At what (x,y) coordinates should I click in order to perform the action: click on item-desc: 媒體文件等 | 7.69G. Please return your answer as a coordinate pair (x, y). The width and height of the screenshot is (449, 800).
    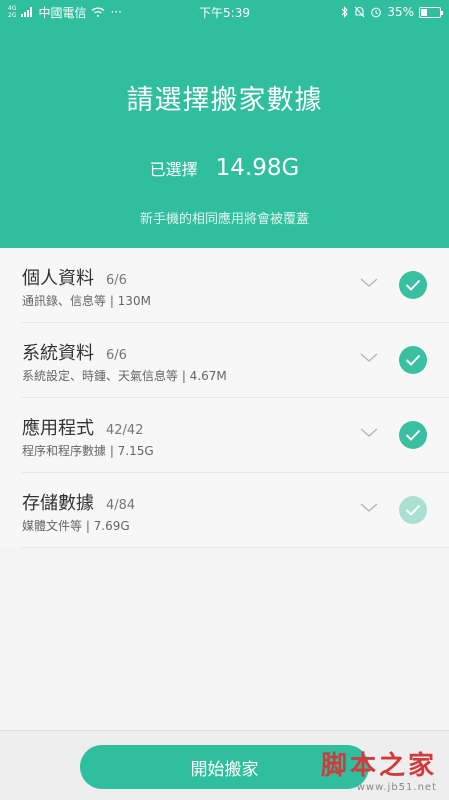
    Looking at the image, I should click on (76, 526).